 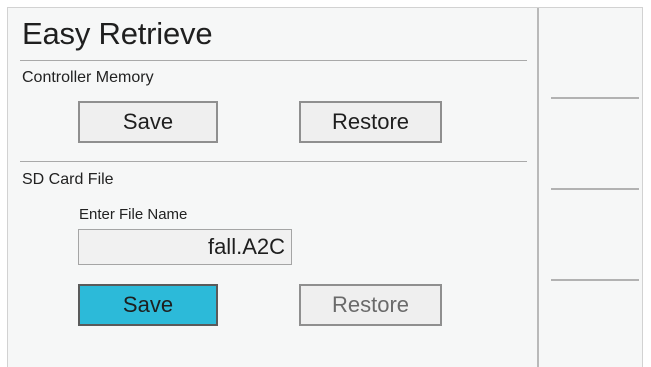 What do you see at coordinates (273, 161) in the screenshot?
I see `section-divider` at bounding box center [273, 161].